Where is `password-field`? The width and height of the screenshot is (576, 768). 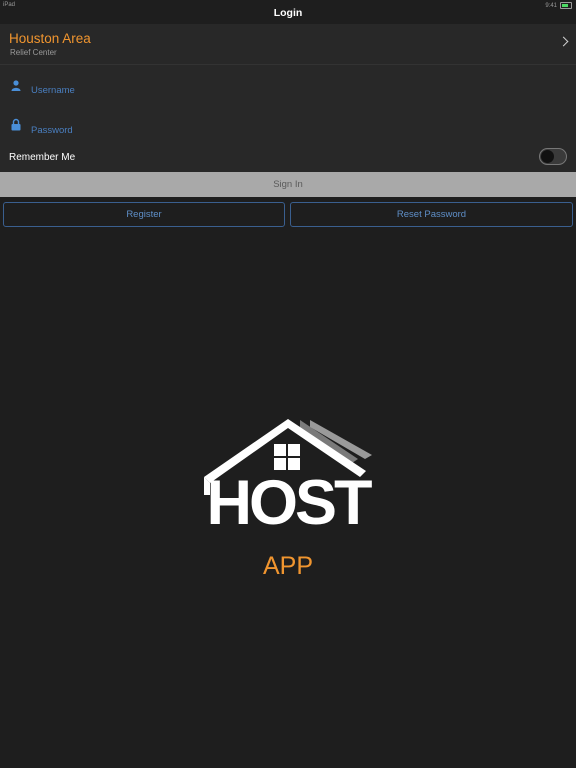 password-field is located at coordinates (291, 130).